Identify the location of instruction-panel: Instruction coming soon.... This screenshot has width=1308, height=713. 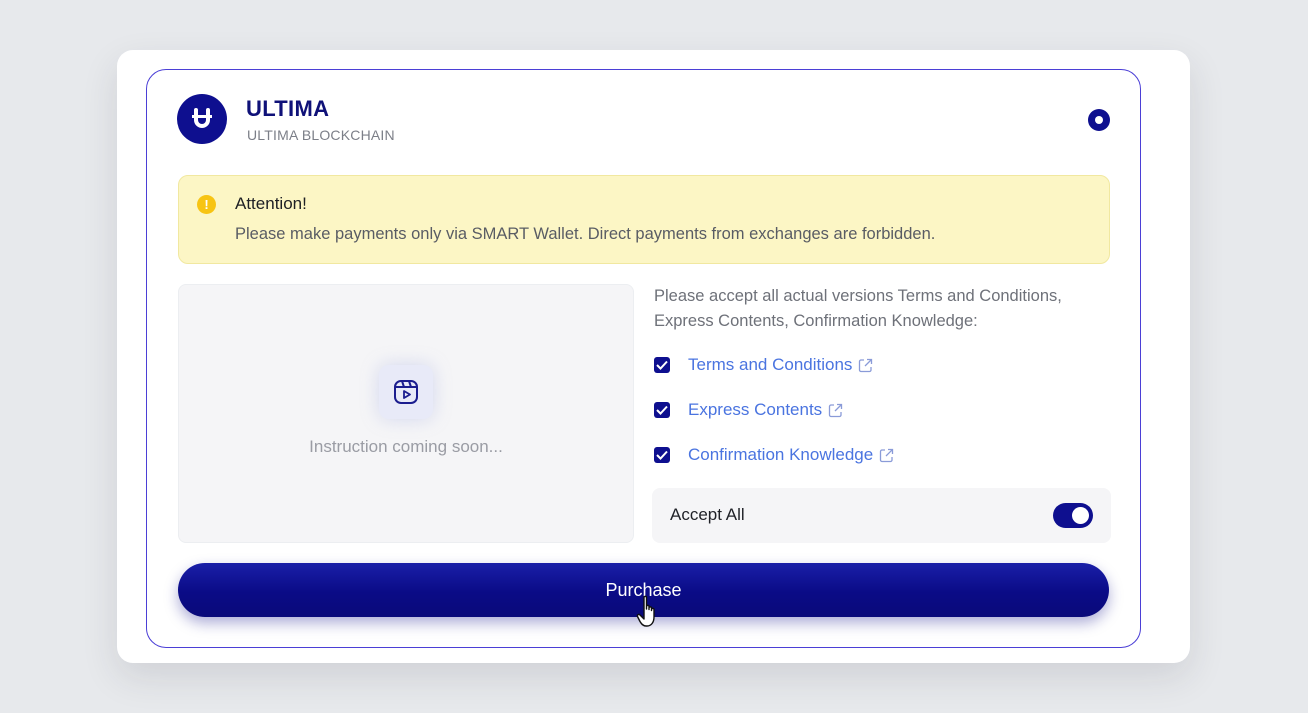
(406, 413).